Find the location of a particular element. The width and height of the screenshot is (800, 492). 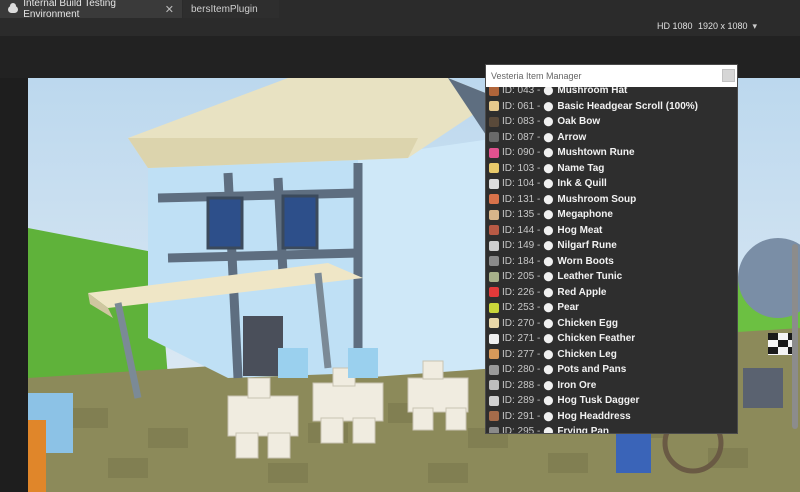

list-item: ID: 135 - ⬤ Megaphone is located at coordinates (606, 215).